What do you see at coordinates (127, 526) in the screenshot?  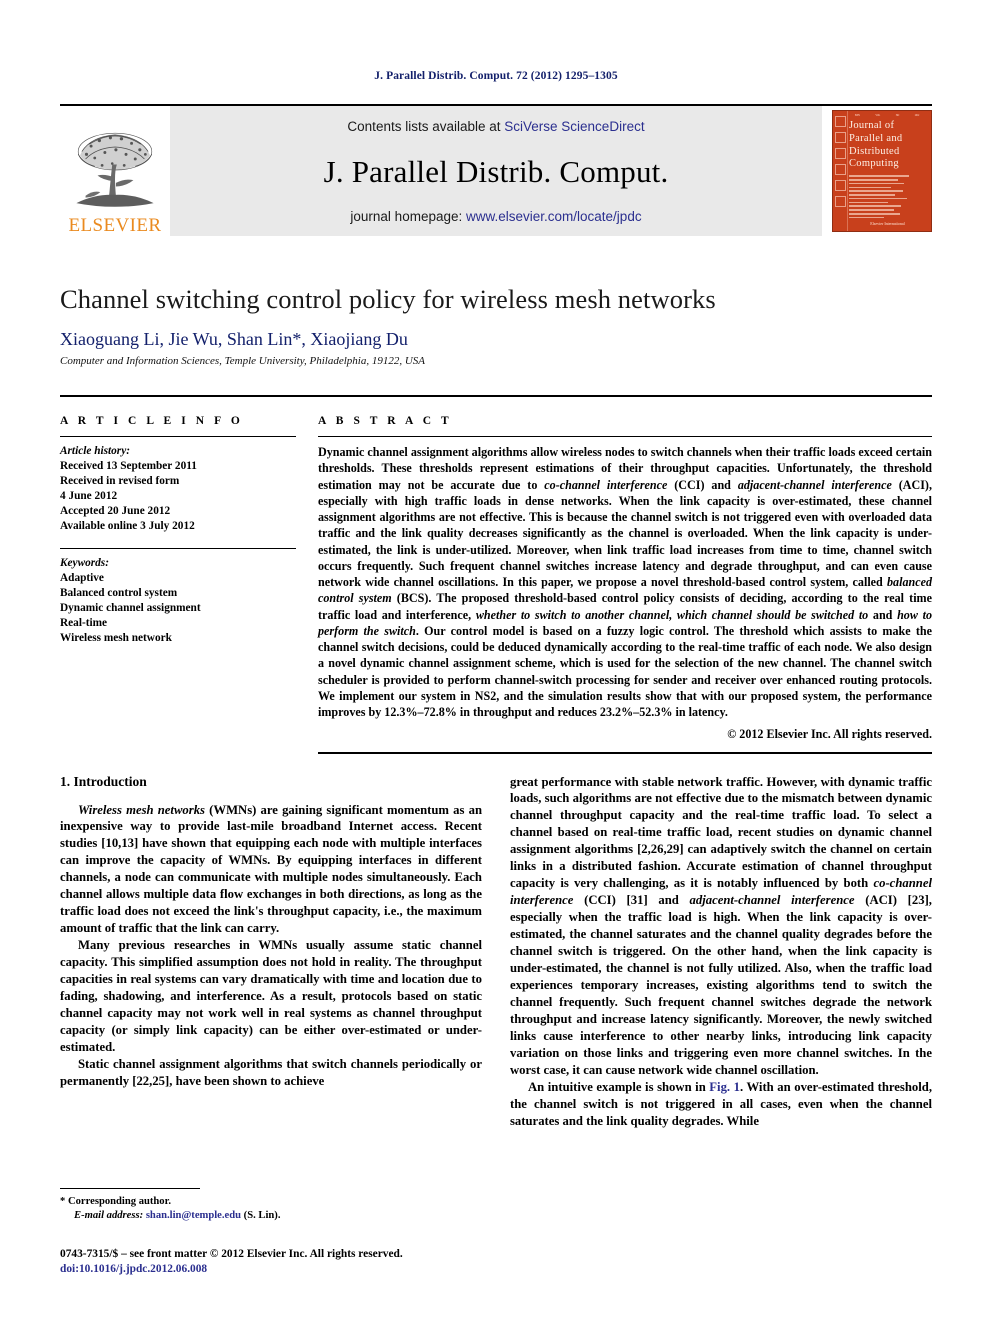 I see `article-history-item: Available online 3 July 2012` at bounding box center [127, 526].